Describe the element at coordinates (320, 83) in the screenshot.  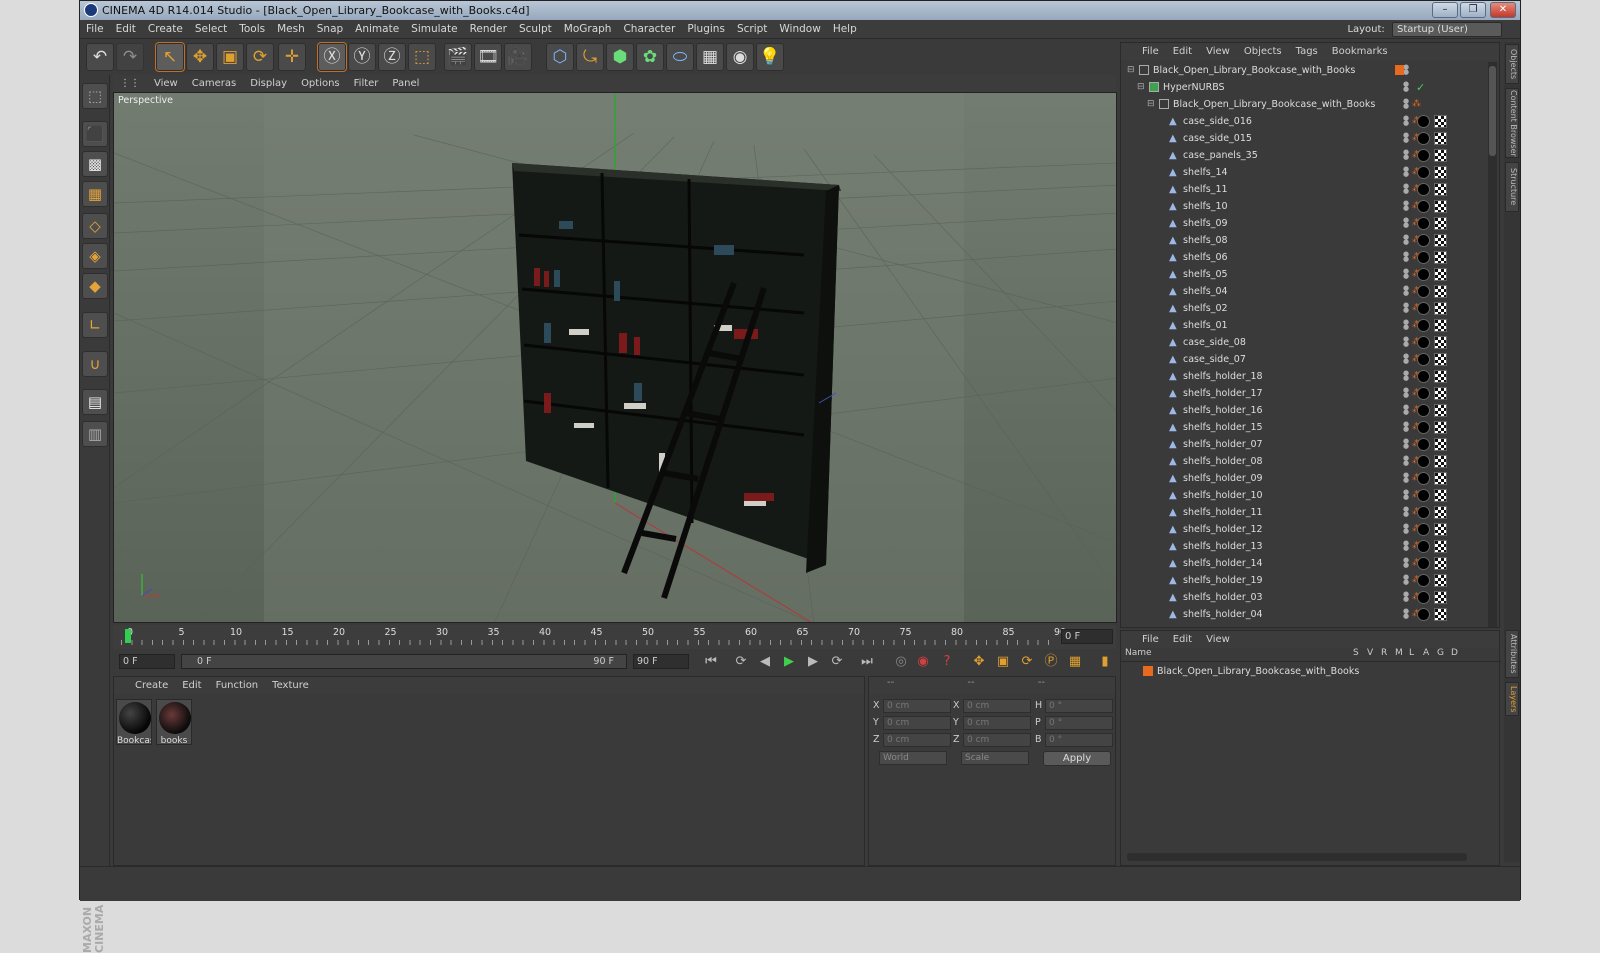
I see `viewport-menu-options: Options` at that location.